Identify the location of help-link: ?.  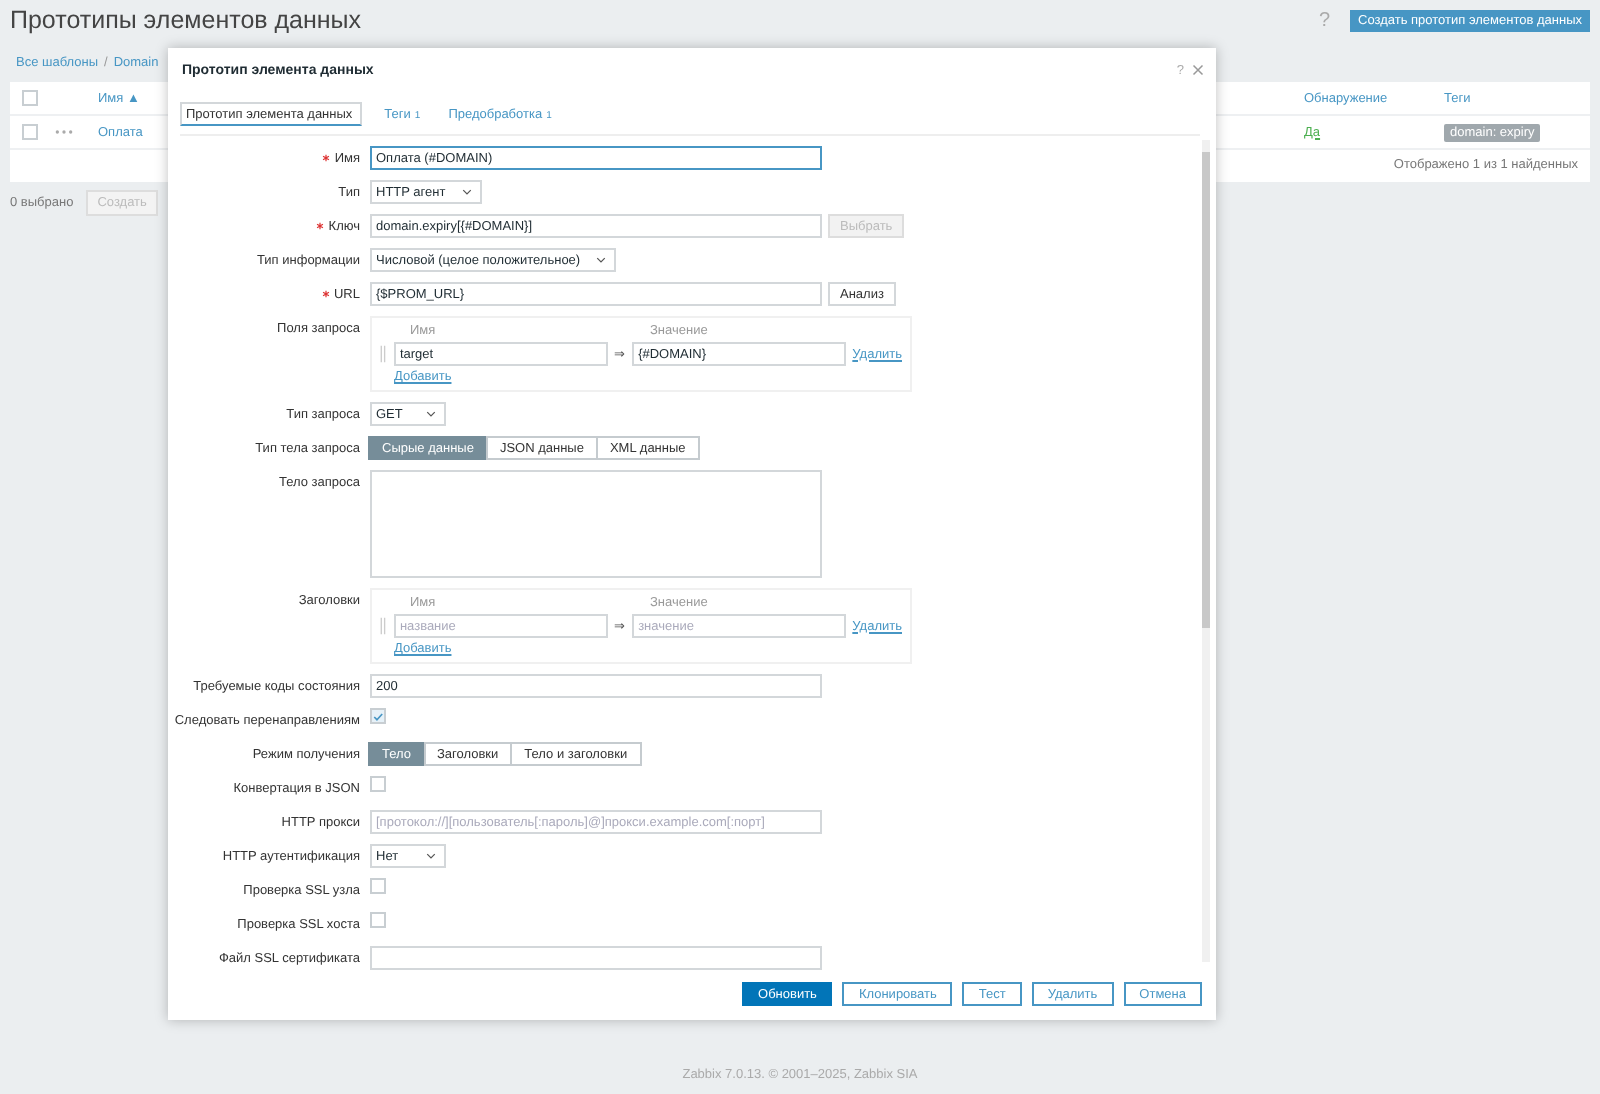
(1324, 20).